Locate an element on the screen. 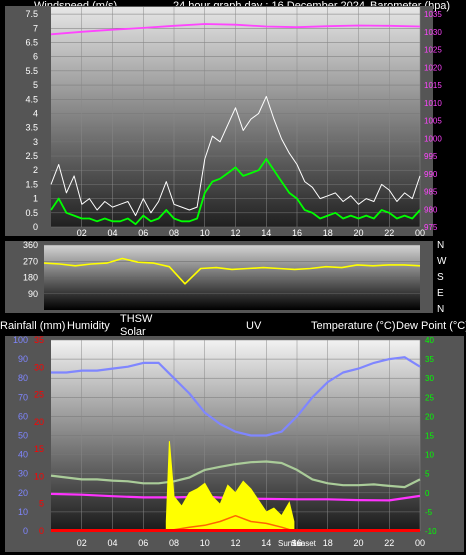 This screenshot has width=466, height=555. temperature-tick-label: -10 is located at coordinates (431, 531).